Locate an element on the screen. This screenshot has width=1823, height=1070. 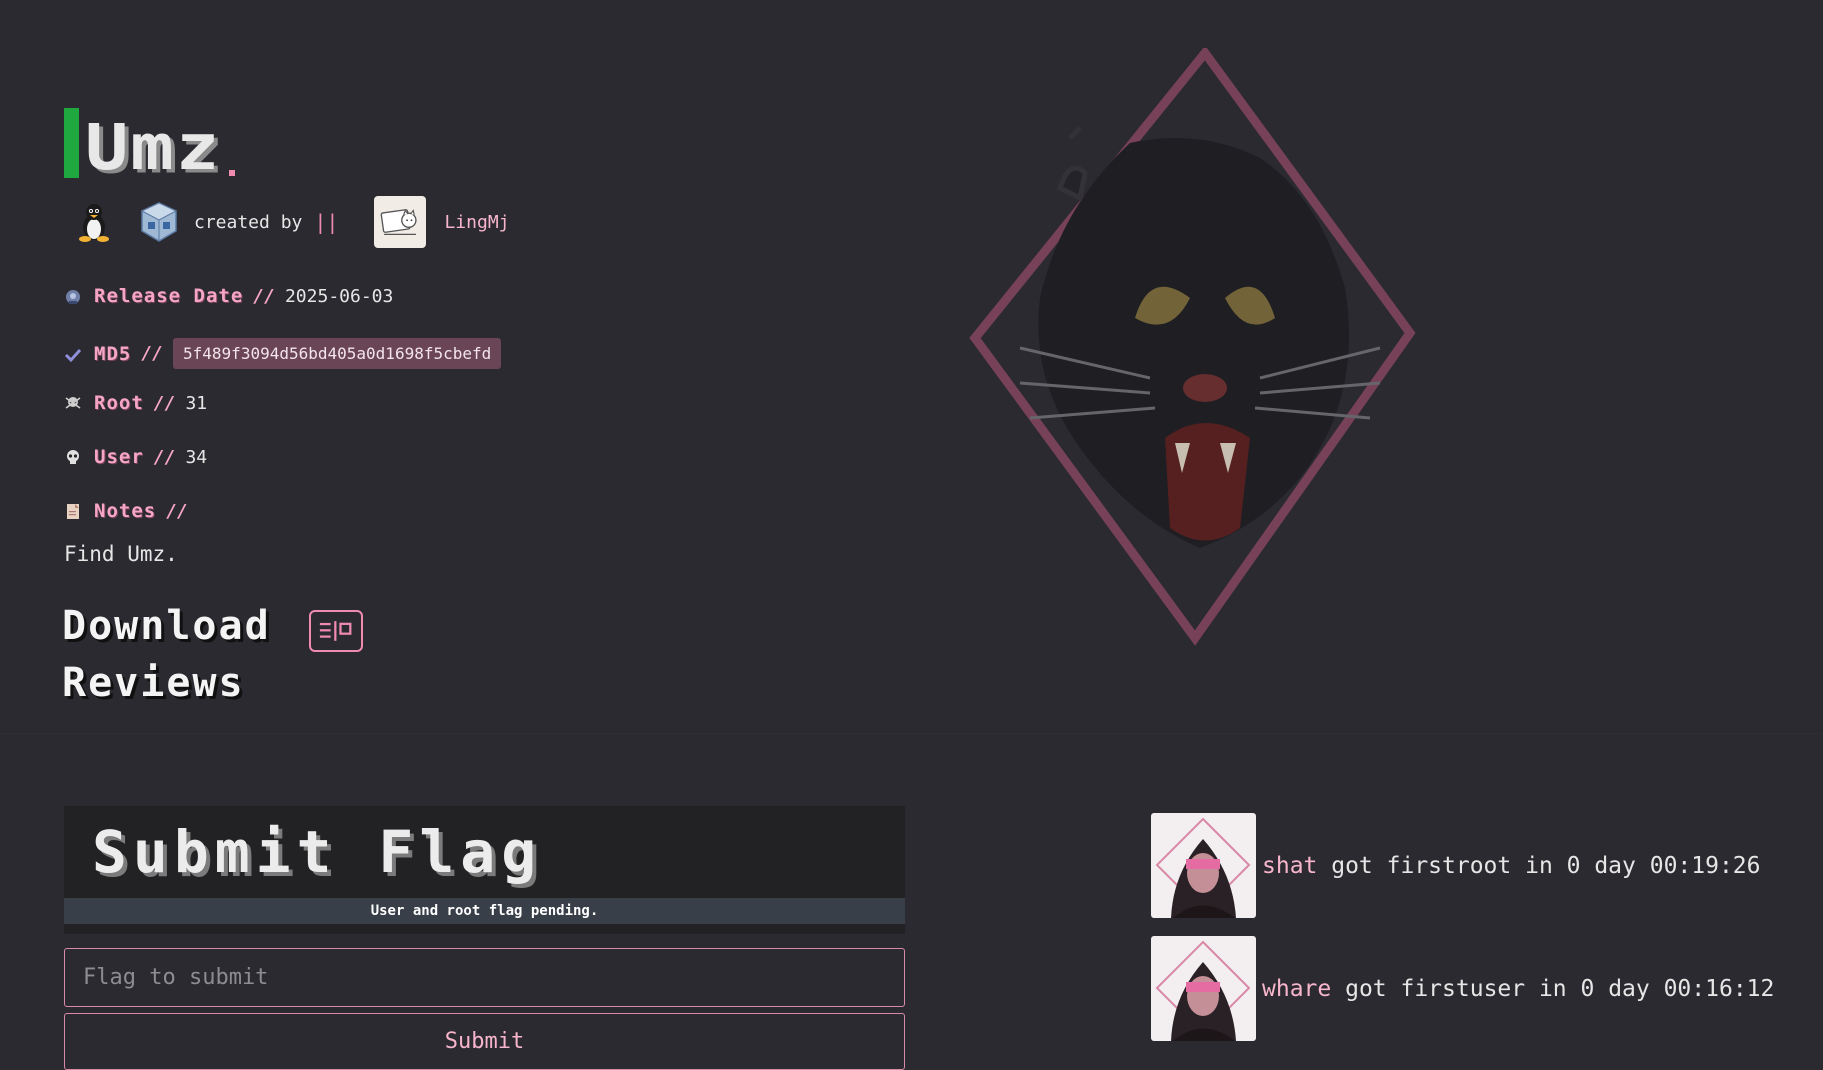
release-date-row: Release Date // 2025-06-03 is located at coordinates (228, 296).